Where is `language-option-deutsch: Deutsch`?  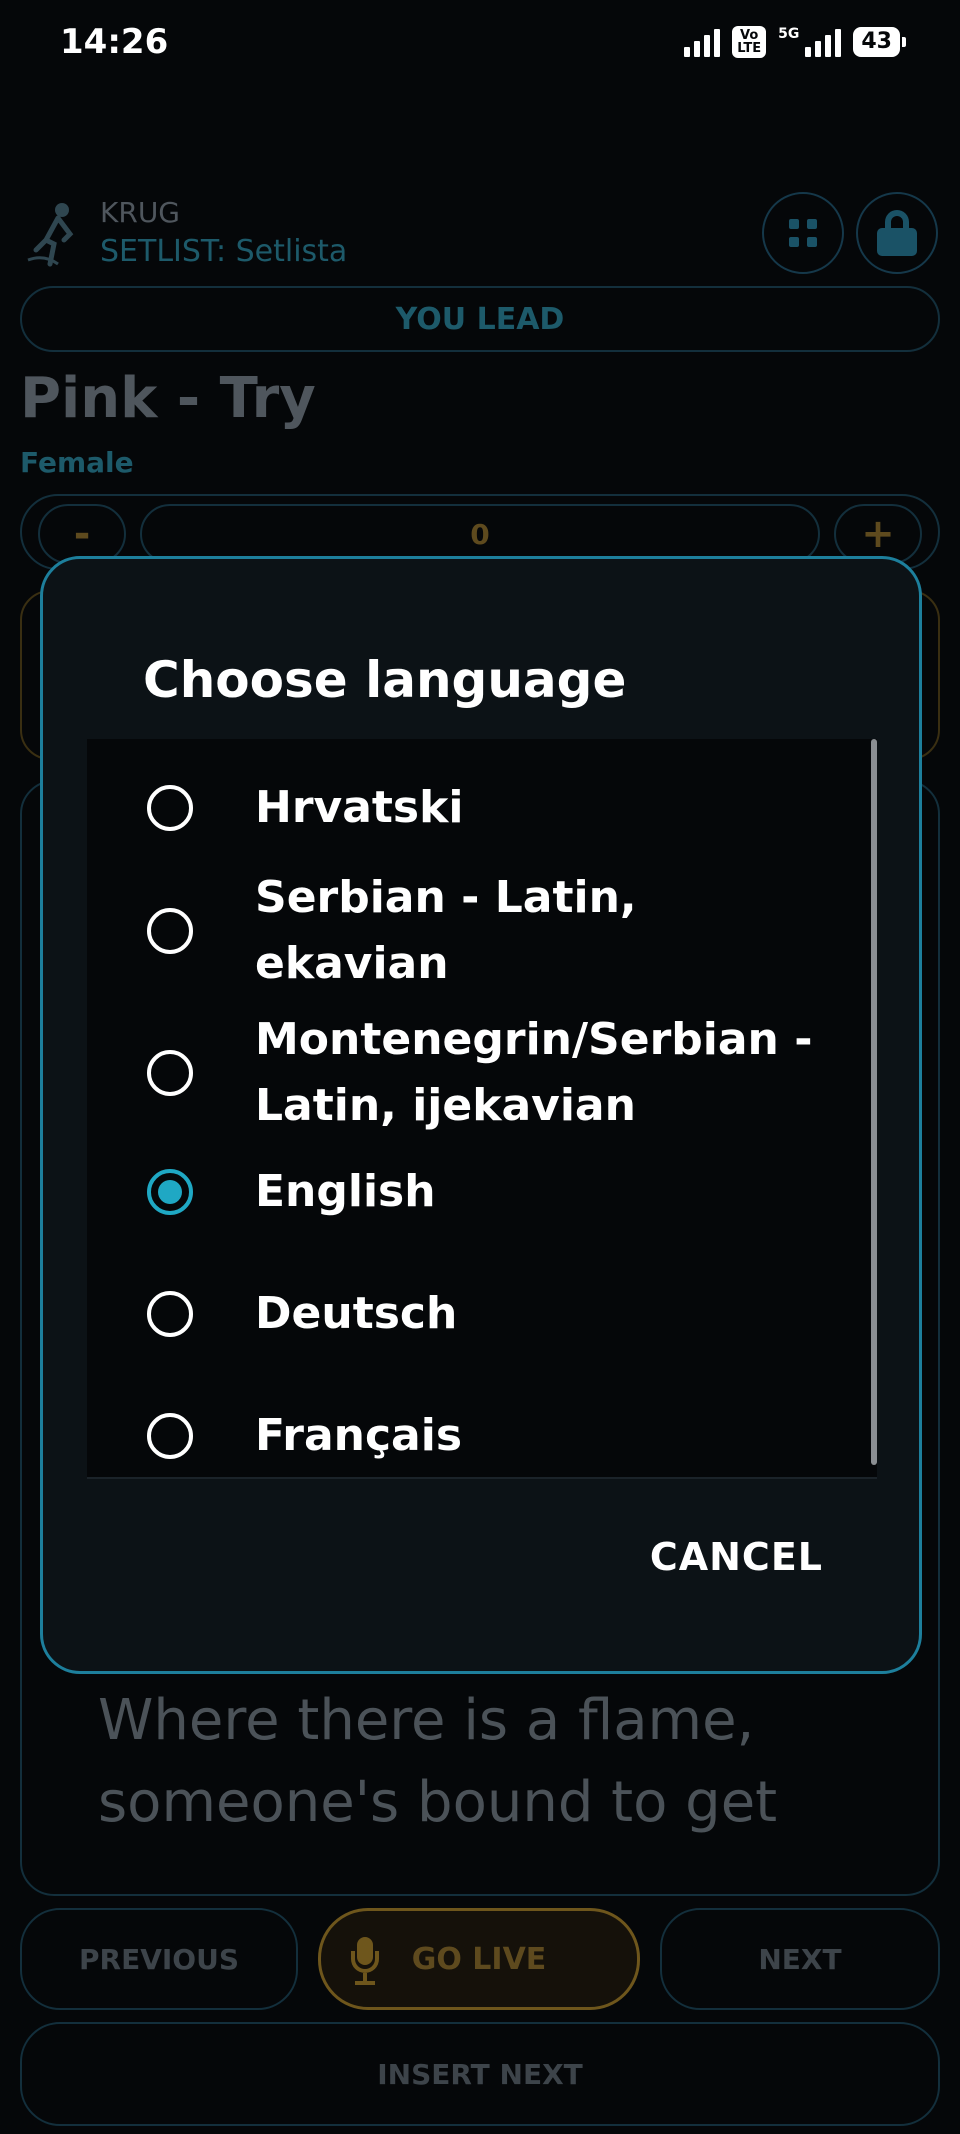
language-option-deutsch: Deutsch is located at coordinates (477, 1314).